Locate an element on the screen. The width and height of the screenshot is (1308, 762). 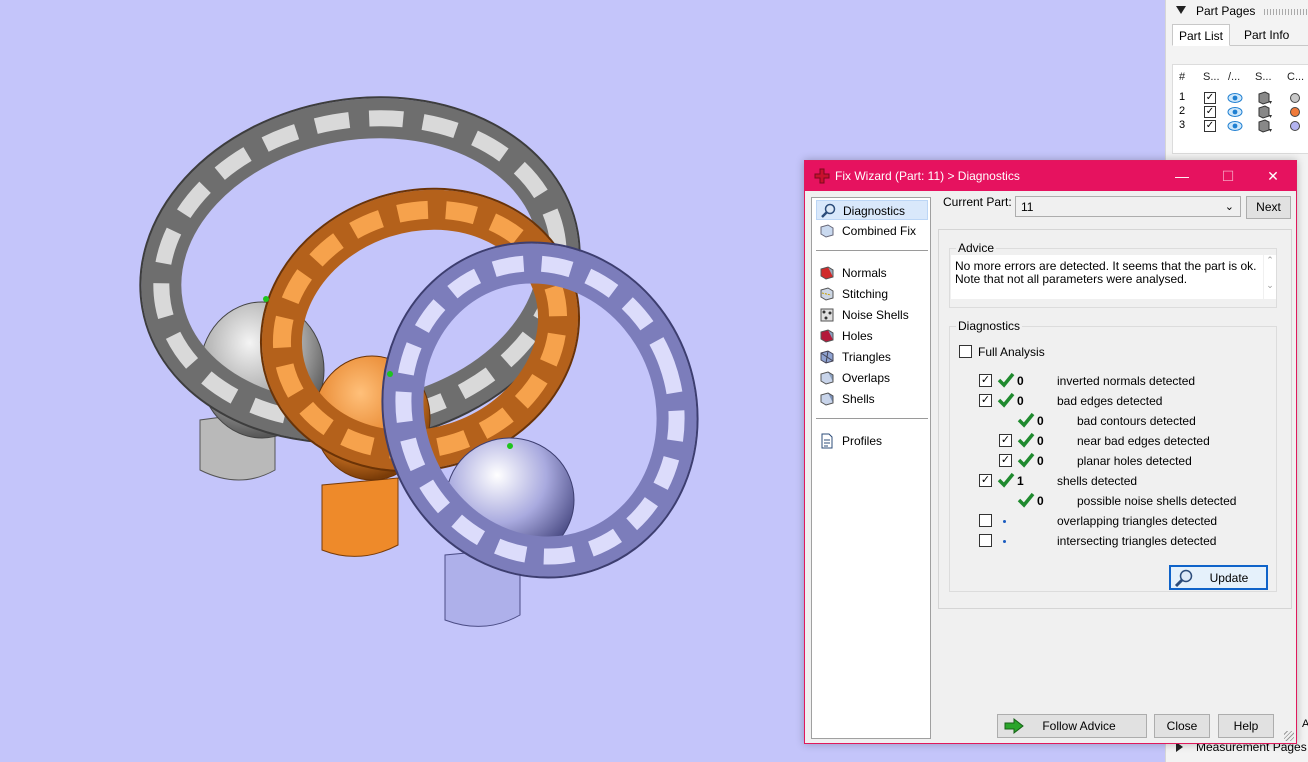
nav-label: Normals is located at coordinates (864, 273).